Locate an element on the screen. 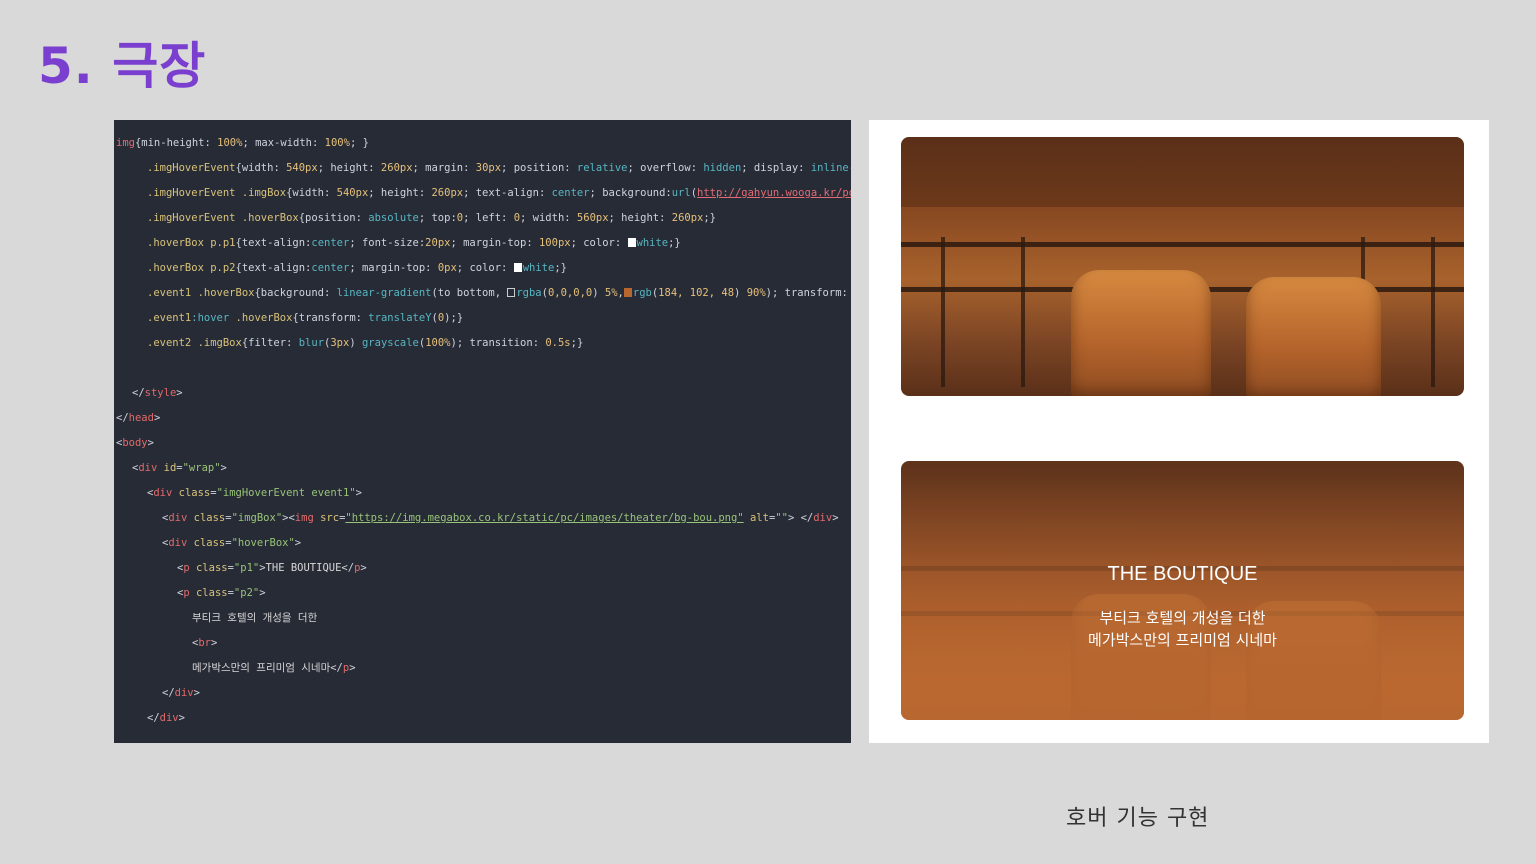 The image size is (1536, 864). code-line: img{min-height: 100%; max-width: 100%; } is located at coordinates (242, 143).